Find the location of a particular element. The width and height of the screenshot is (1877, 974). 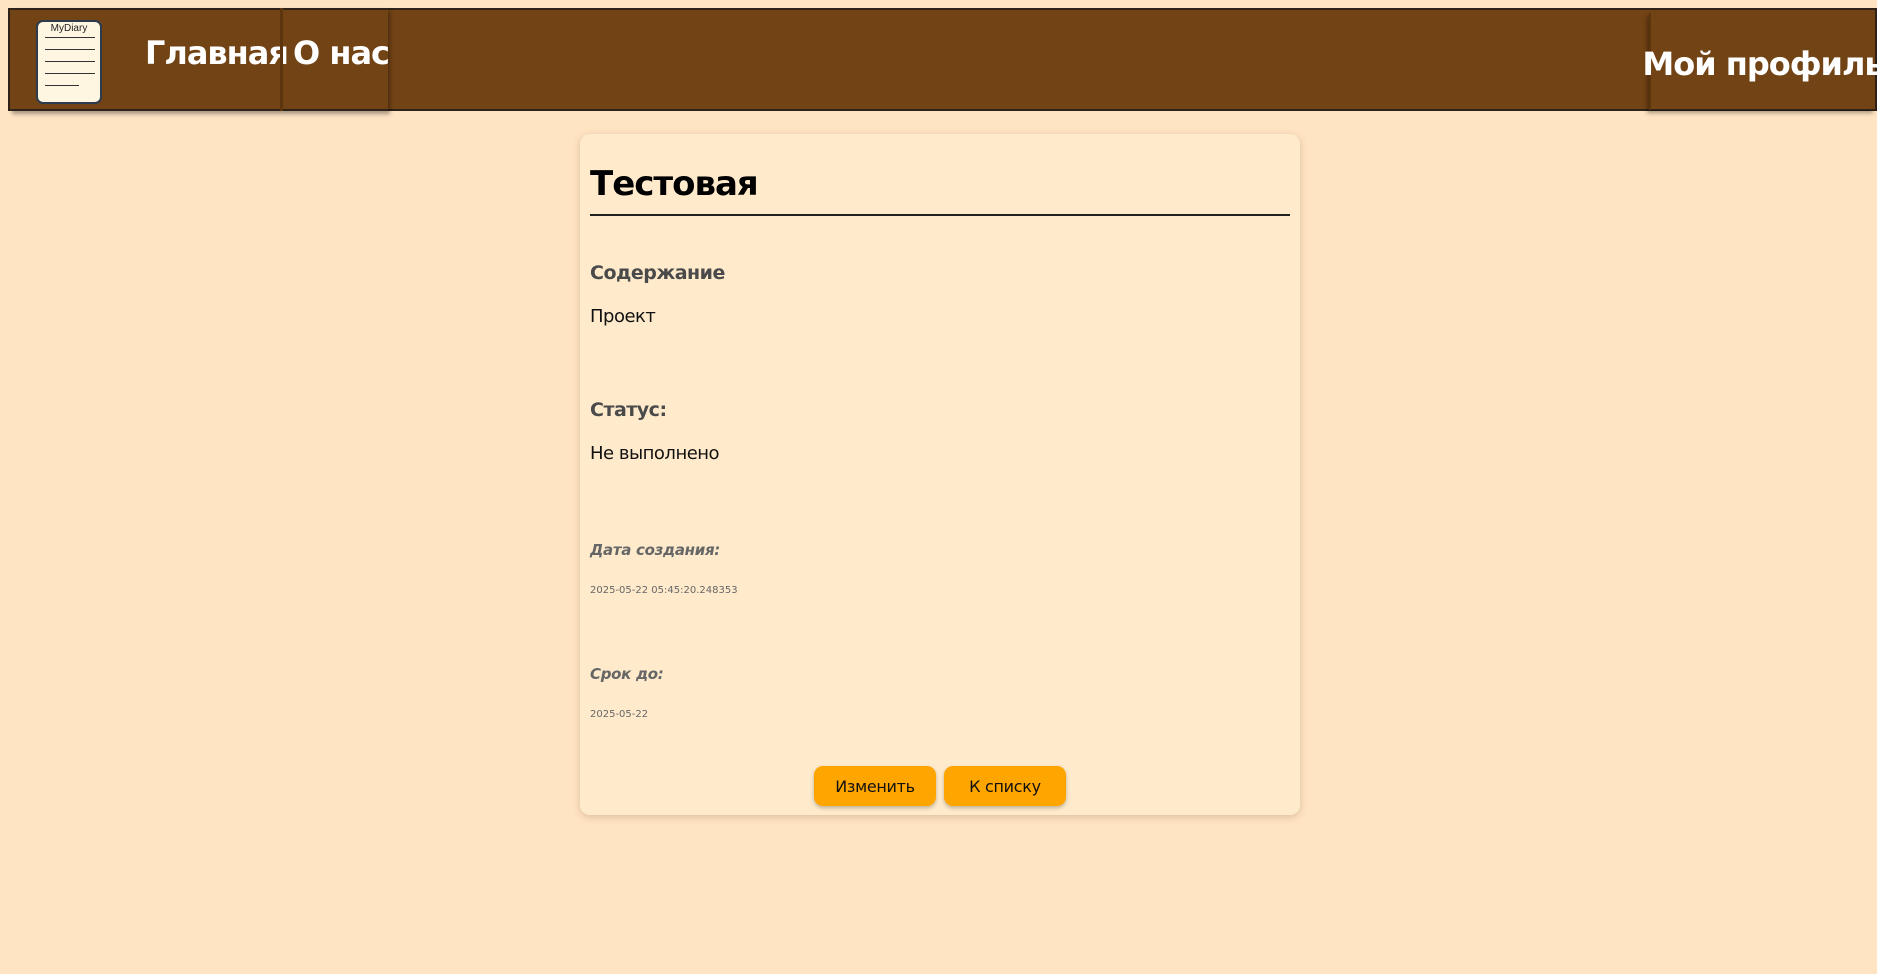

logo-link: MyDiary is located at coordinates (77, 59).